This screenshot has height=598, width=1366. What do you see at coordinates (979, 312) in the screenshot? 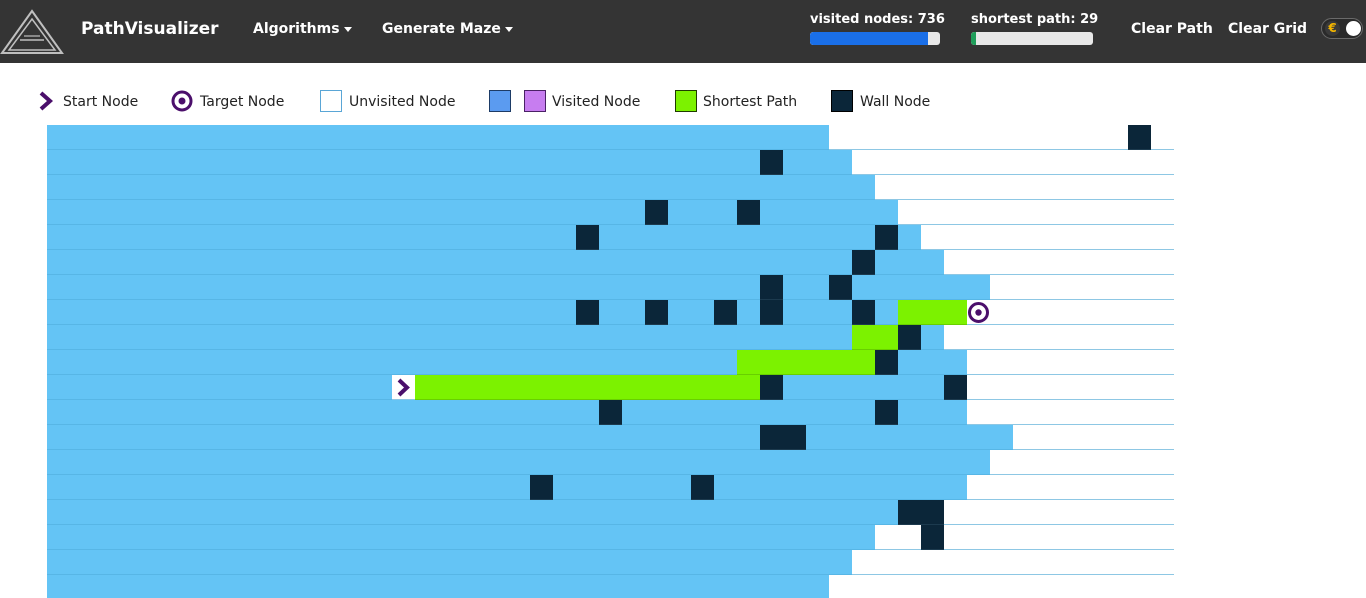
I see `target-node` at bounding box center [979, 312].